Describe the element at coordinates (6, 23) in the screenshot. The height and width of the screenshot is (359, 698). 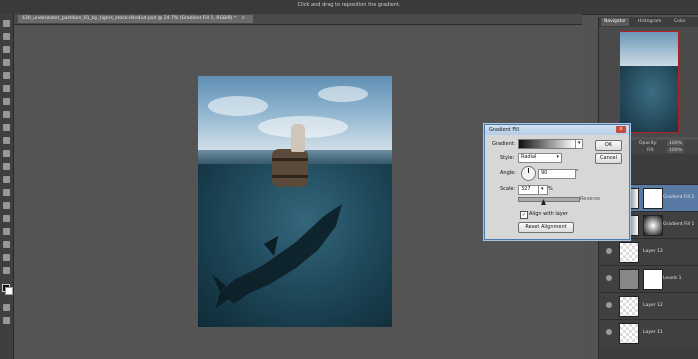
I see `move-tool-icon` at that location.